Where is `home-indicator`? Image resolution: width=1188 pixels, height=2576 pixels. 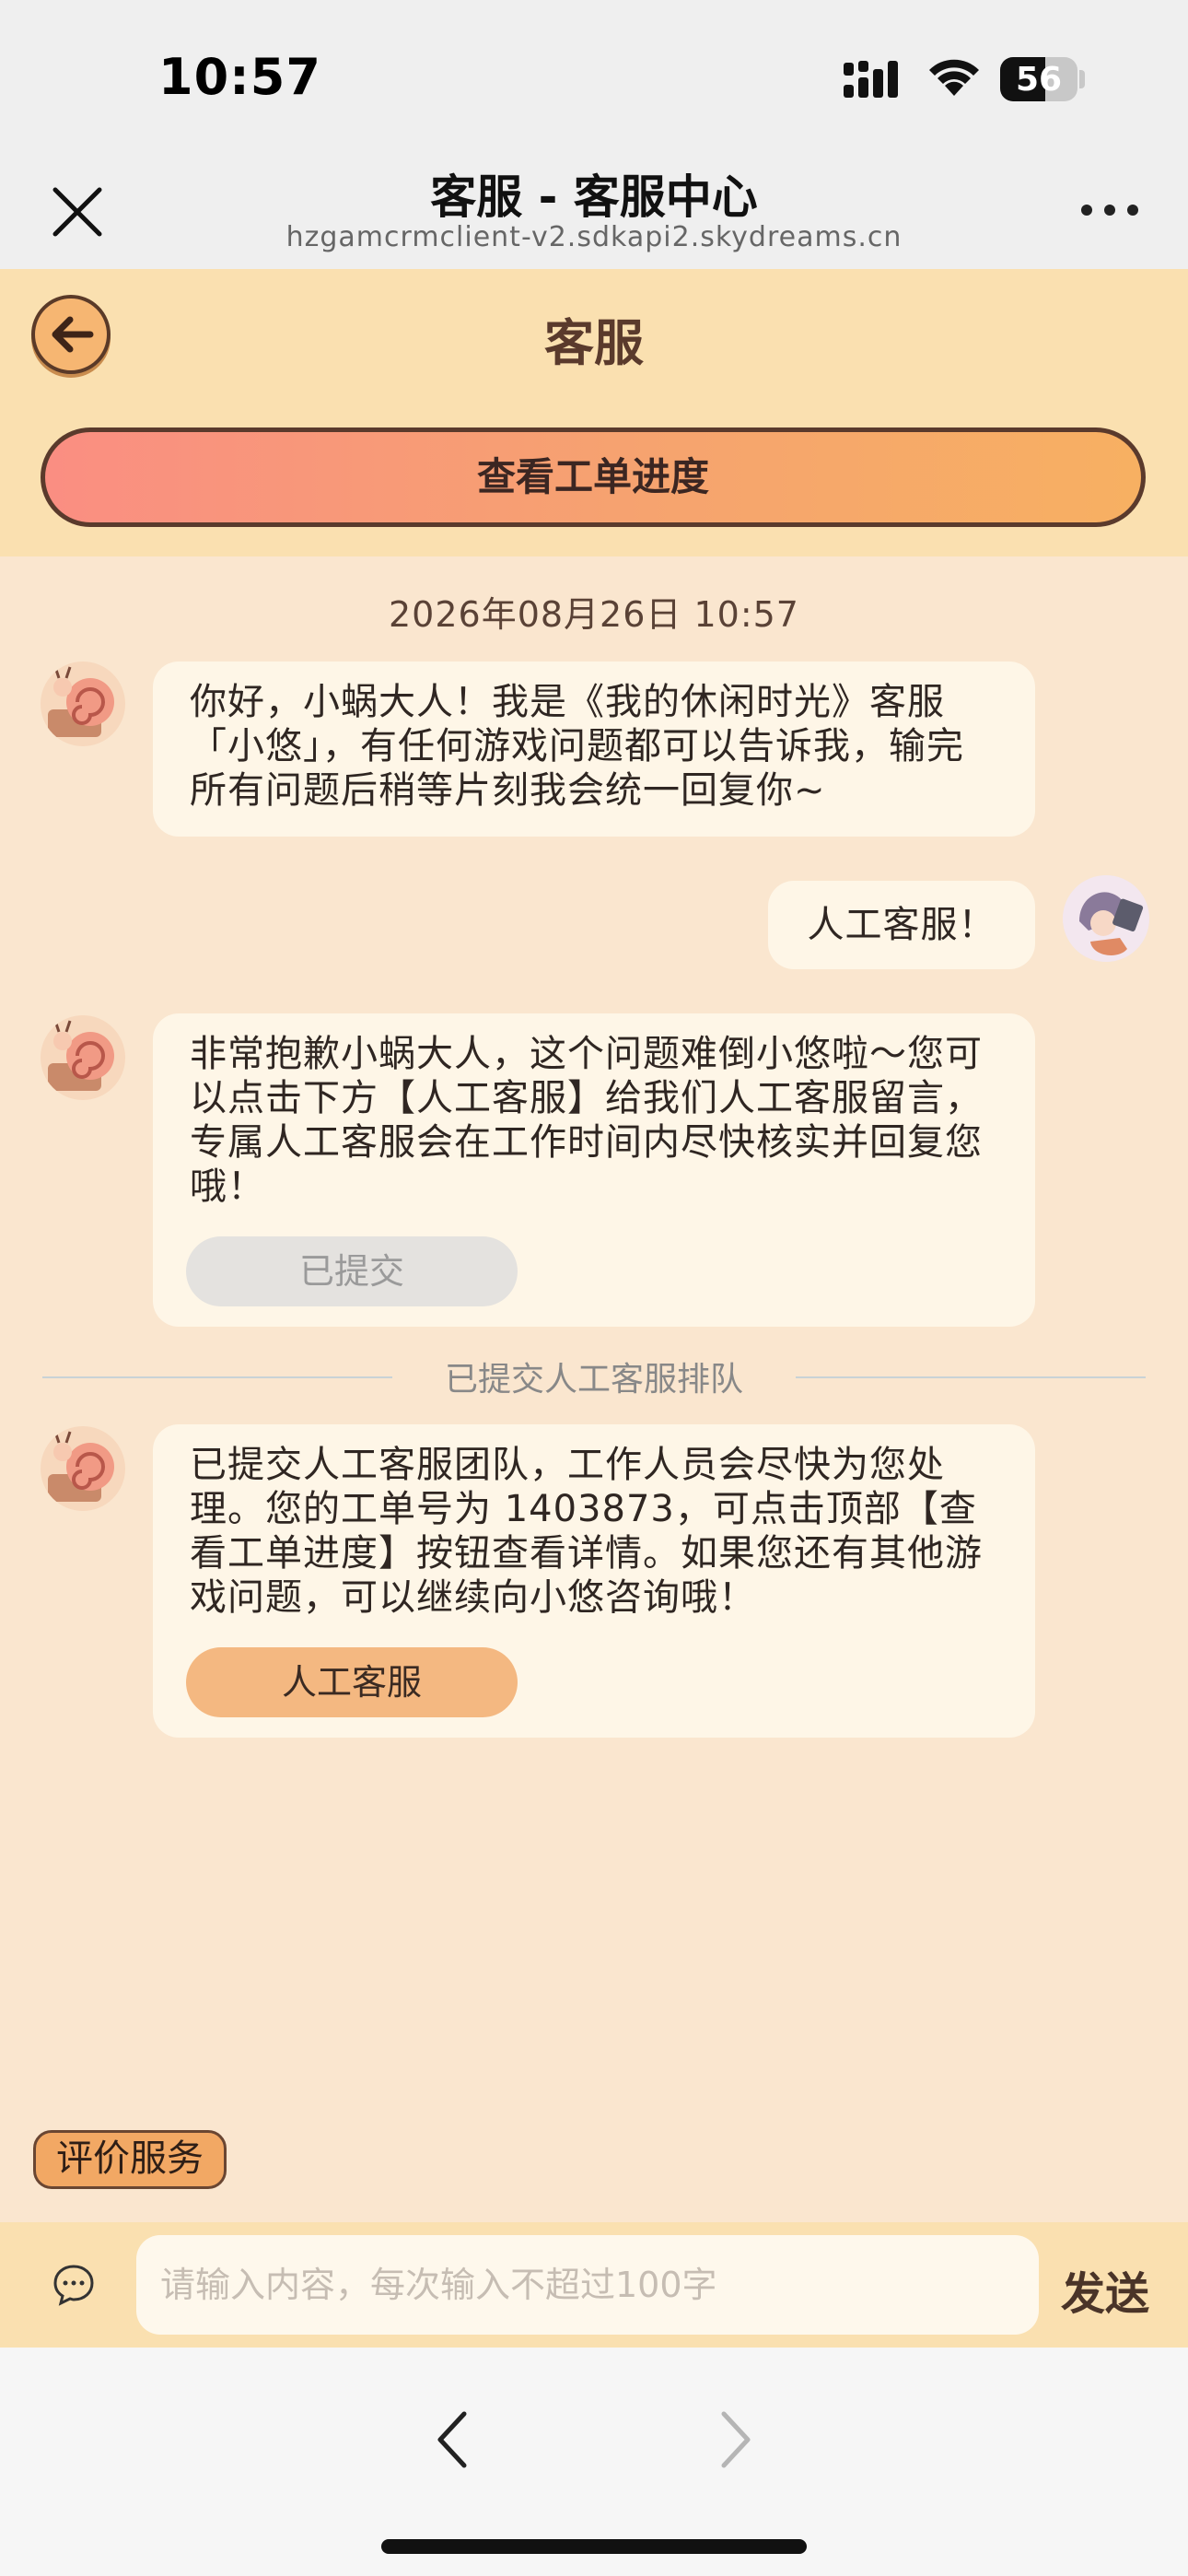
home-indicator is located at coordinates (594, 2546).